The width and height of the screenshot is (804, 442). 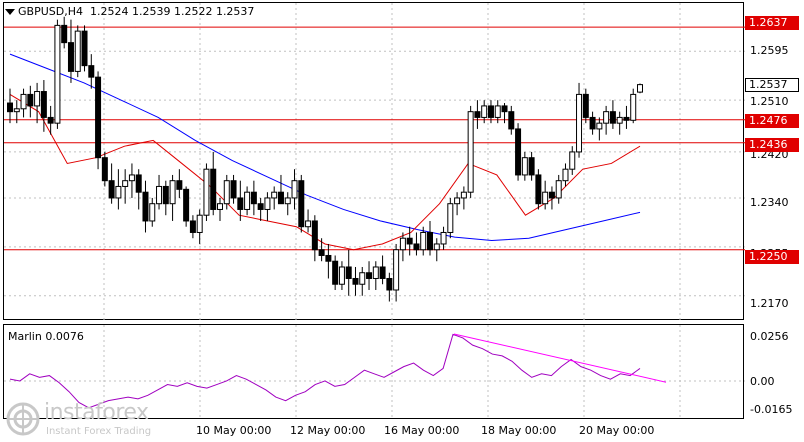 I want to click on time-axis-label: 18 May 00:00, so click(x=519, y=430).